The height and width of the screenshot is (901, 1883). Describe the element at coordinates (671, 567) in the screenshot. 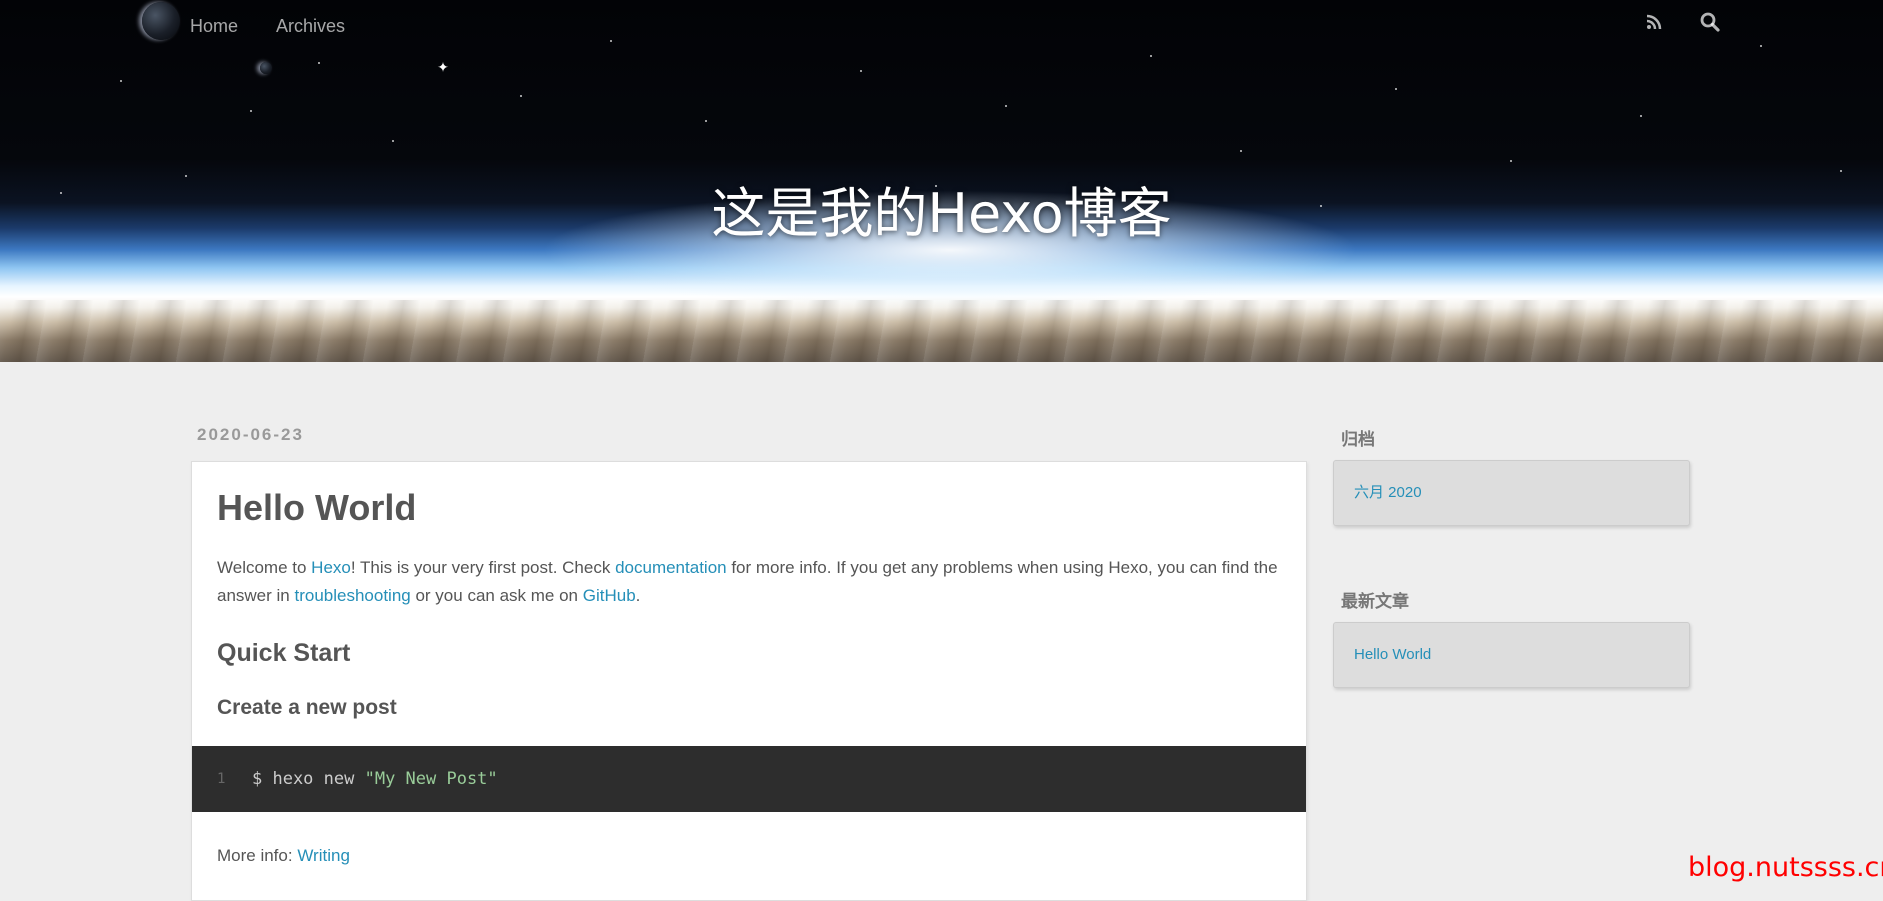

I see `documentation-link: documentation` at that location.